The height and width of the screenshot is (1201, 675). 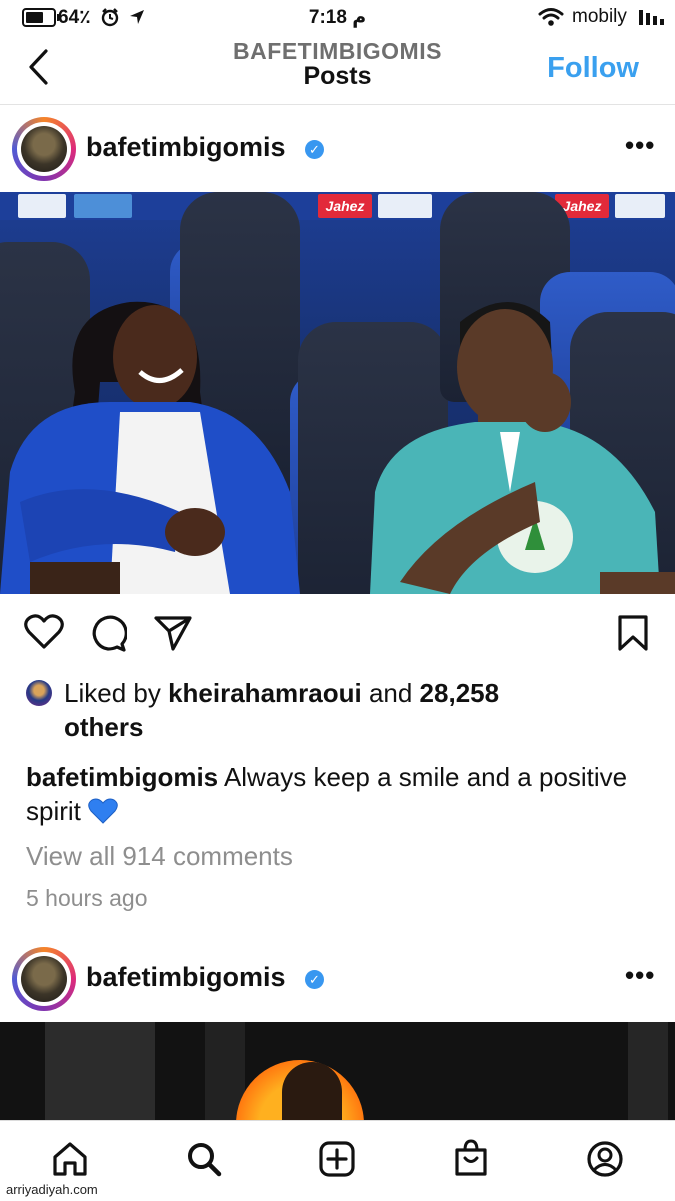 What do you see at coordinates (599, 16) in the screenshot?
I see `carrier-name: mobily` at bounding box center [599, 16].